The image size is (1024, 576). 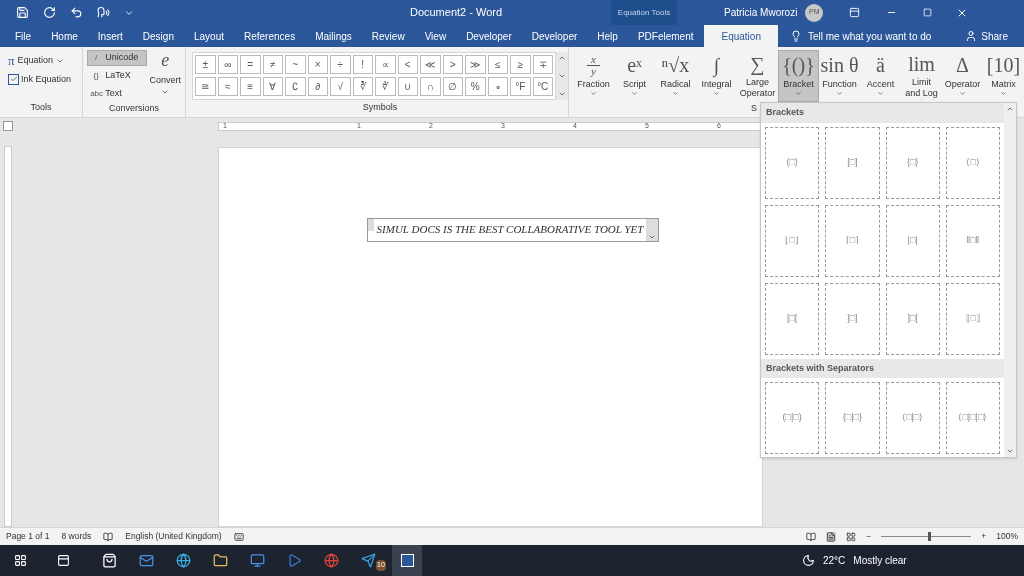 What do you see at coordinates (165, 74) in the screenshot?
I see `convert-button: e Convert` at bounding box center [165, 74].